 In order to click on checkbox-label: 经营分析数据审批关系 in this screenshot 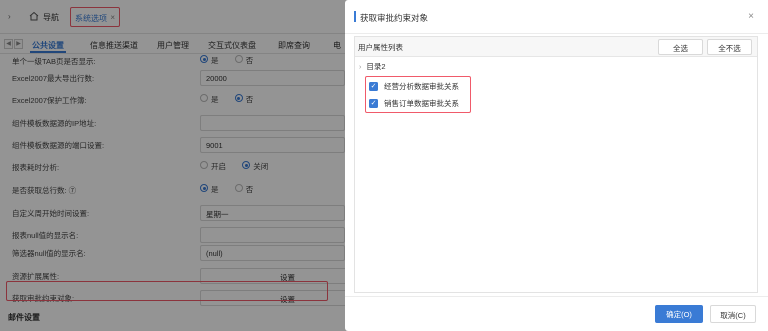, I will do `click(421, 86)`.